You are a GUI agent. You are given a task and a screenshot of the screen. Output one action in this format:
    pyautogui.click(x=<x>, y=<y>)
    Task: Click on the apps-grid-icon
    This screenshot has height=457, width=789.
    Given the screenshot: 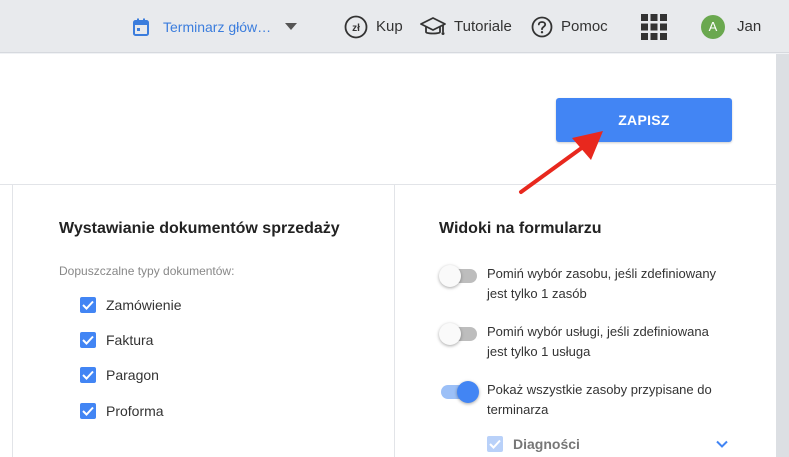 What is the action you would take?
    pyautogui.click(x=654, y=26)
    